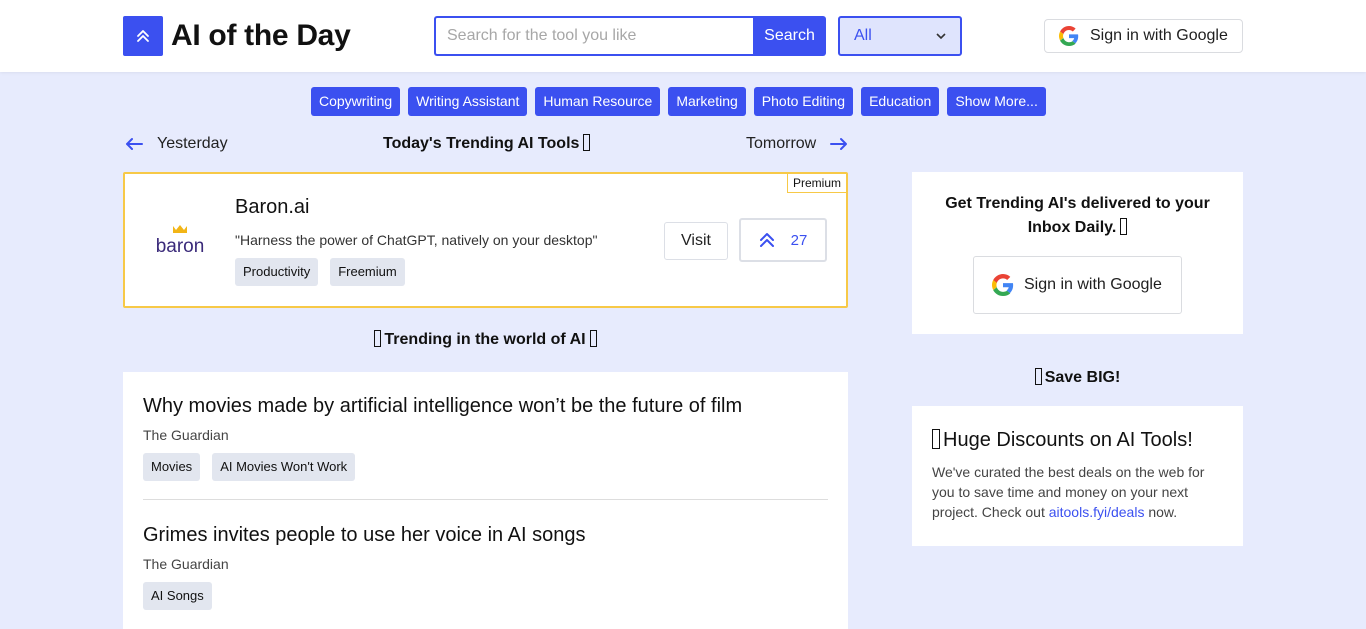 Image resolution: width=1366 pixels, height=629 pixels. What do you see at coordinates (816, 183) in the screenshot?
I see `premium-badge: Premium` at bounding box center [816, 183].